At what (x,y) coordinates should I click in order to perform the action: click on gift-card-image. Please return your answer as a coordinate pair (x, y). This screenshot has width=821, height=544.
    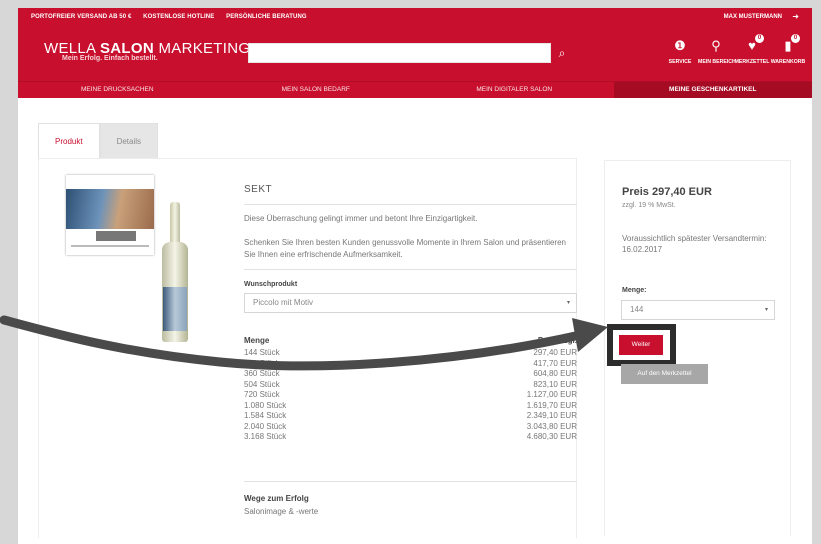
    Looking at the image, I should click on (110, 215).